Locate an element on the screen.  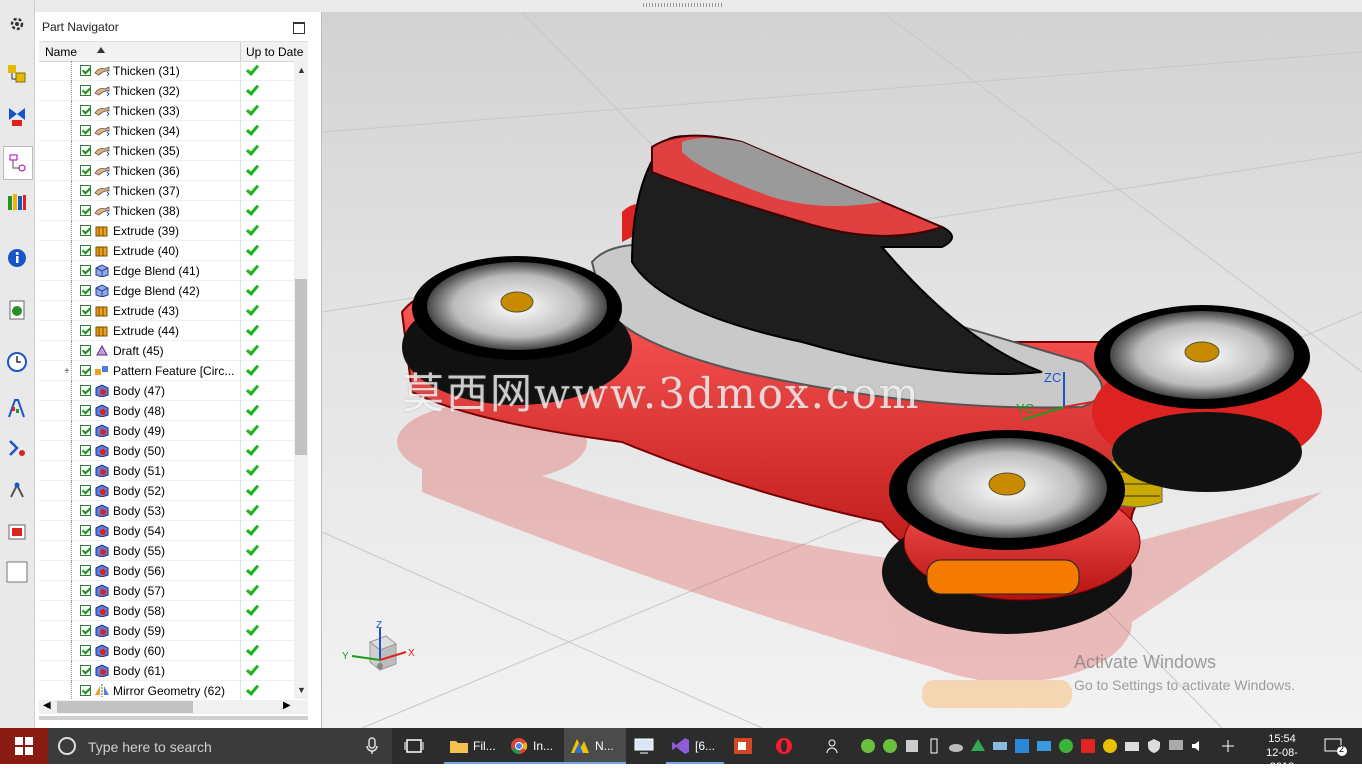
vertical-scrollbar: ▲ ▼ is located at coordinates (301, 380).